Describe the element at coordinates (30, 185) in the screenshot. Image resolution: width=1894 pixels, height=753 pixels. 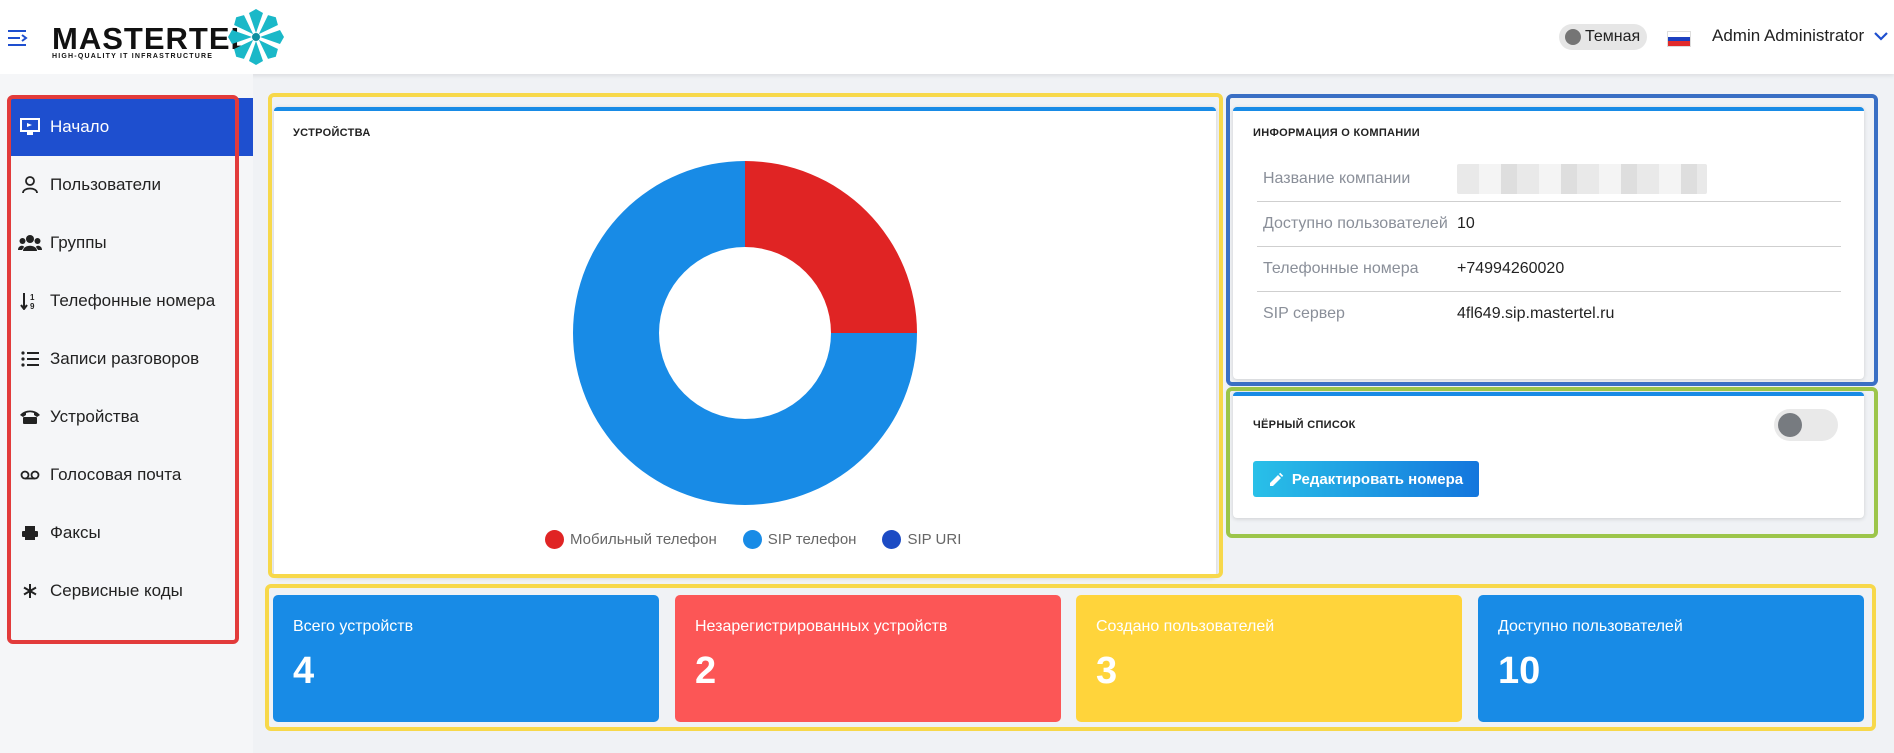
I see `user-icon` at that location.